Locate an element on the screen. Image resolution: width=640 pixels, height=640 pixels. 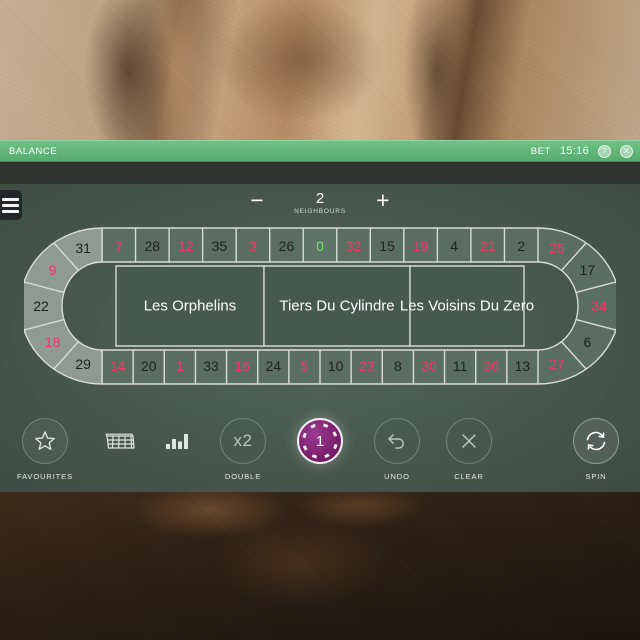
clock-label: 15:16 is located at coordinates (574, 151).